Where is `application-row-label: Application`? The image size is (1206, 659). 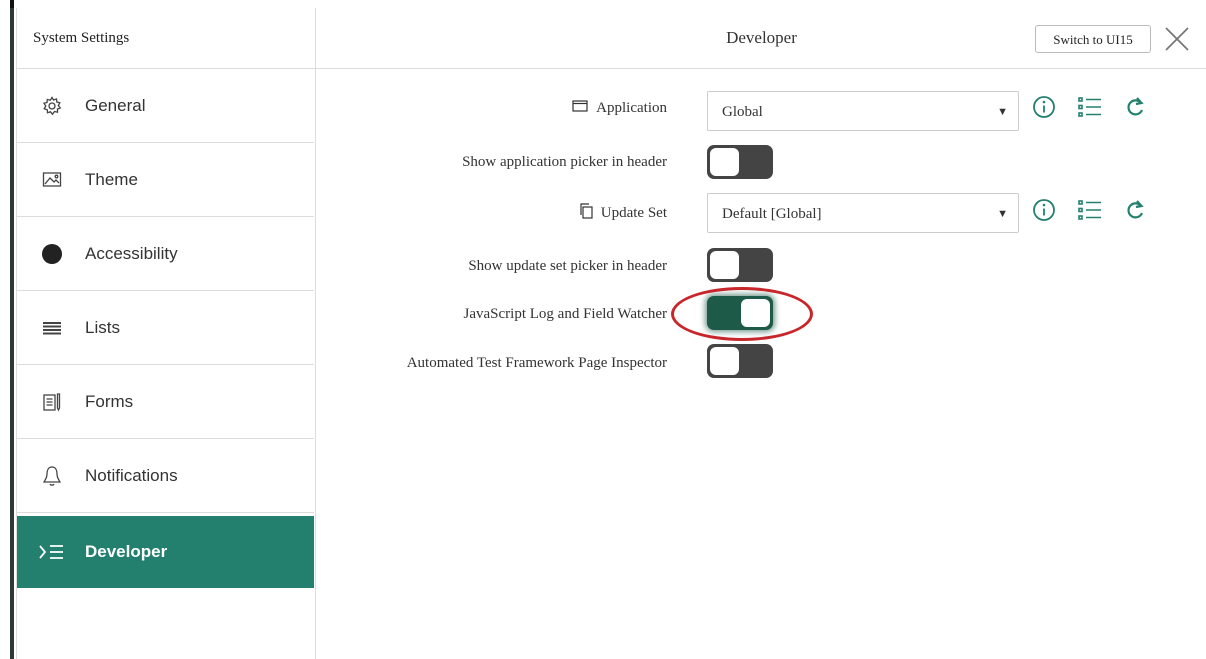
application-row-label: Application is located at coordinates (619, 108).